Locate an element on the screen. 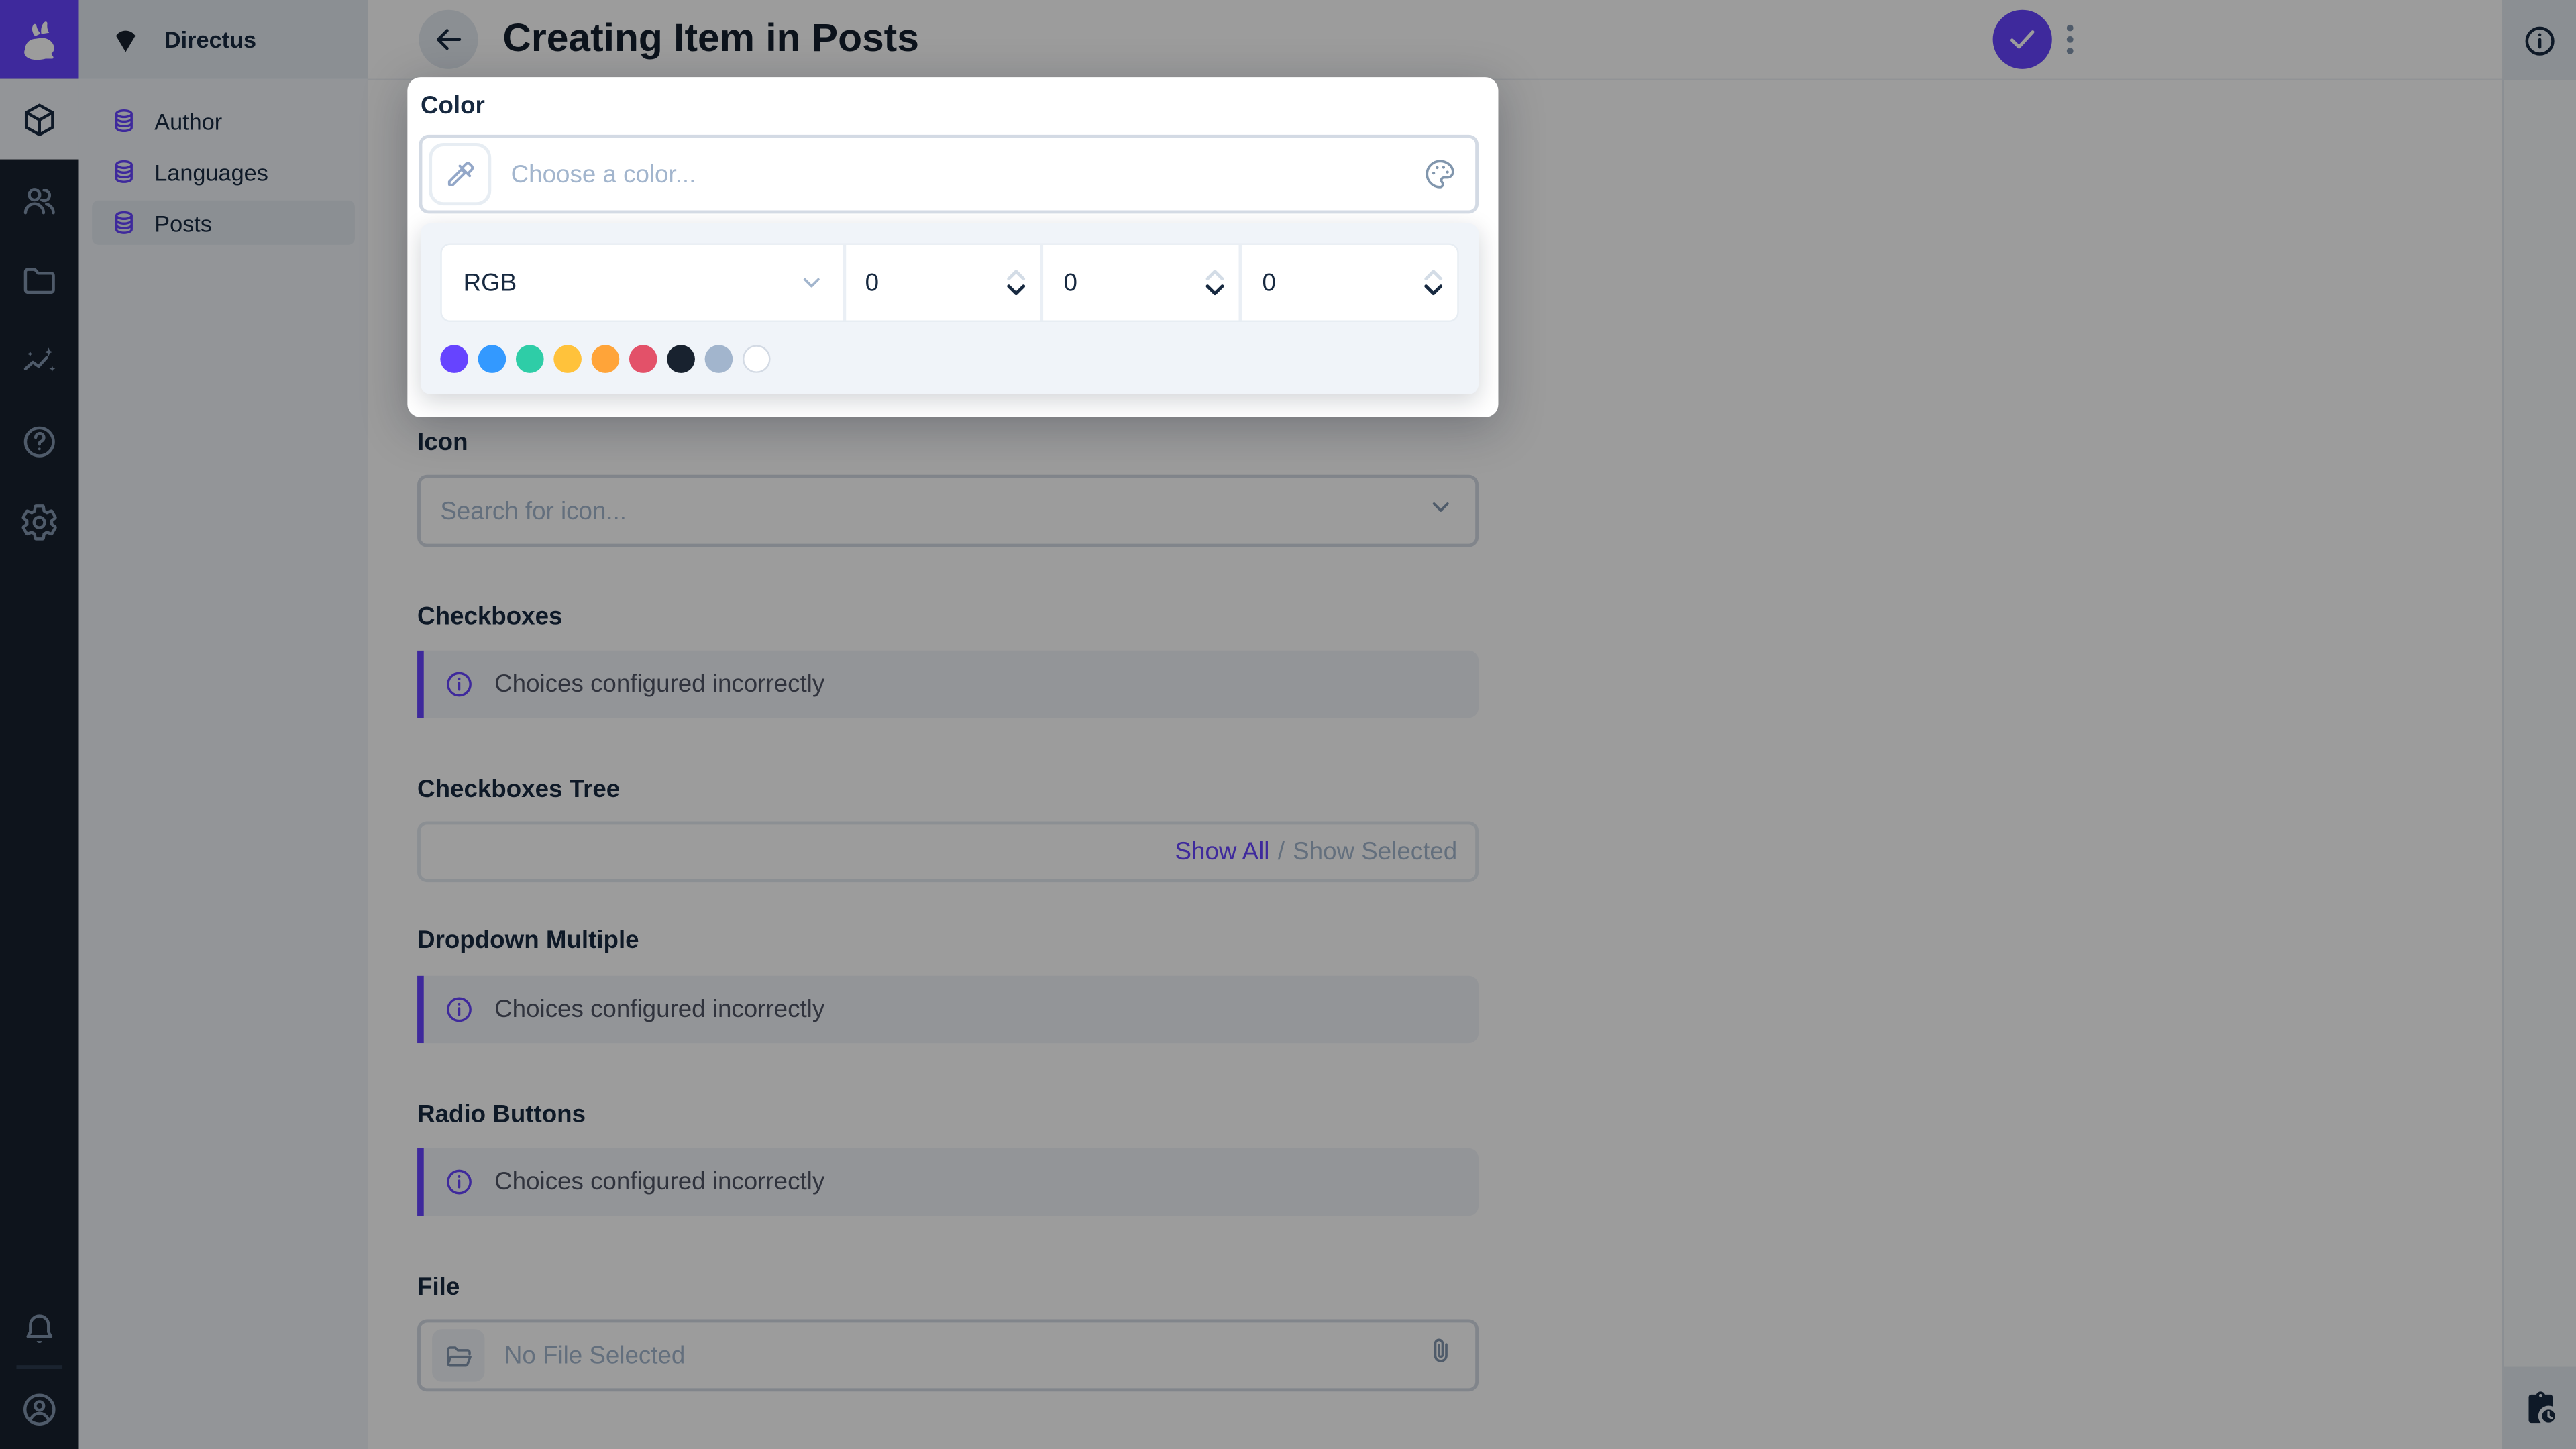  palette-icon is located at coordinates (1440, 174).